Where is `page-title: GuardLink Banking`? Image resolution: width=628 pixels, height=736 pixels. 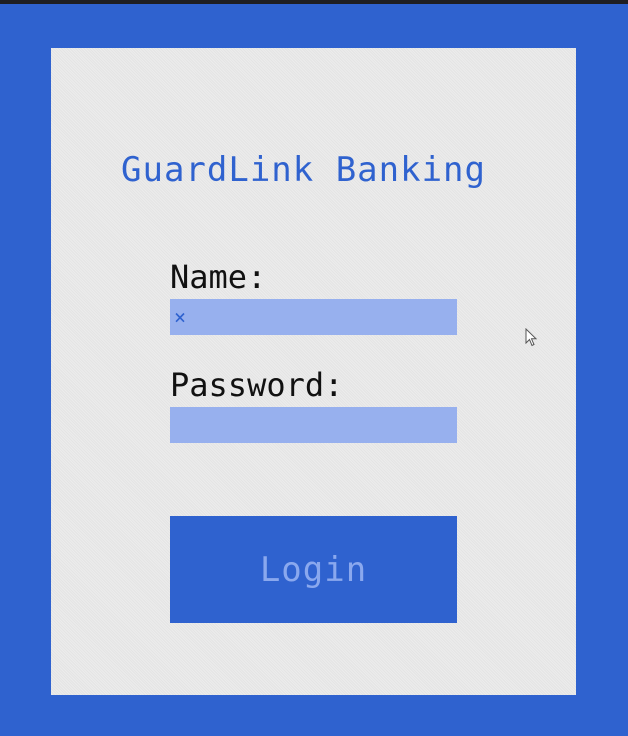
page-title: GuardLink Banking is located at coordinates (303, 170).